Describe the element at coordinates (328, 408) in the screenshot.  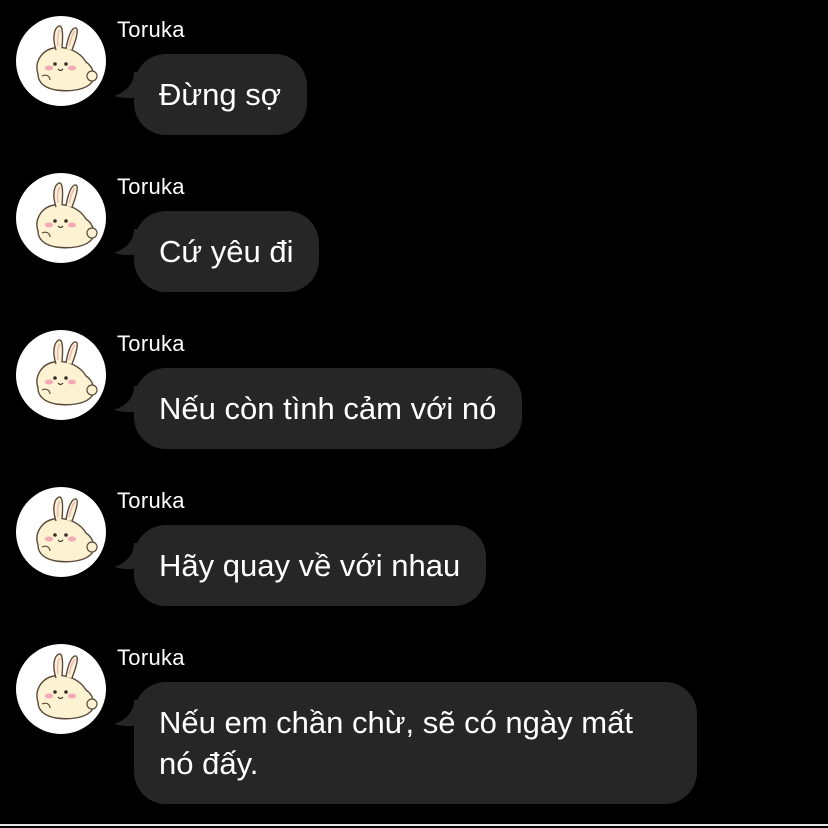
I see `message-bubble: Nếu còn tình cảm với nó` at that location.